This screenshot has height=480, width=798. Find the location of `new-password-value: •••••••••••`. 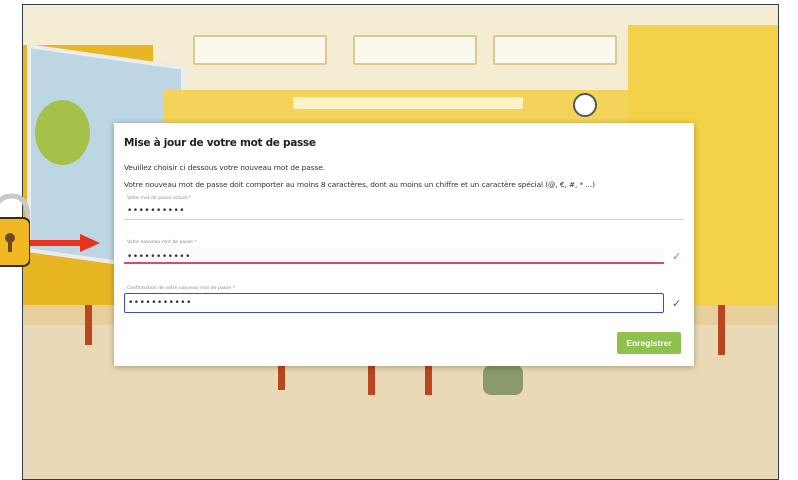

new-password-value: ••••••••••• is located at coordinates (159, 257).